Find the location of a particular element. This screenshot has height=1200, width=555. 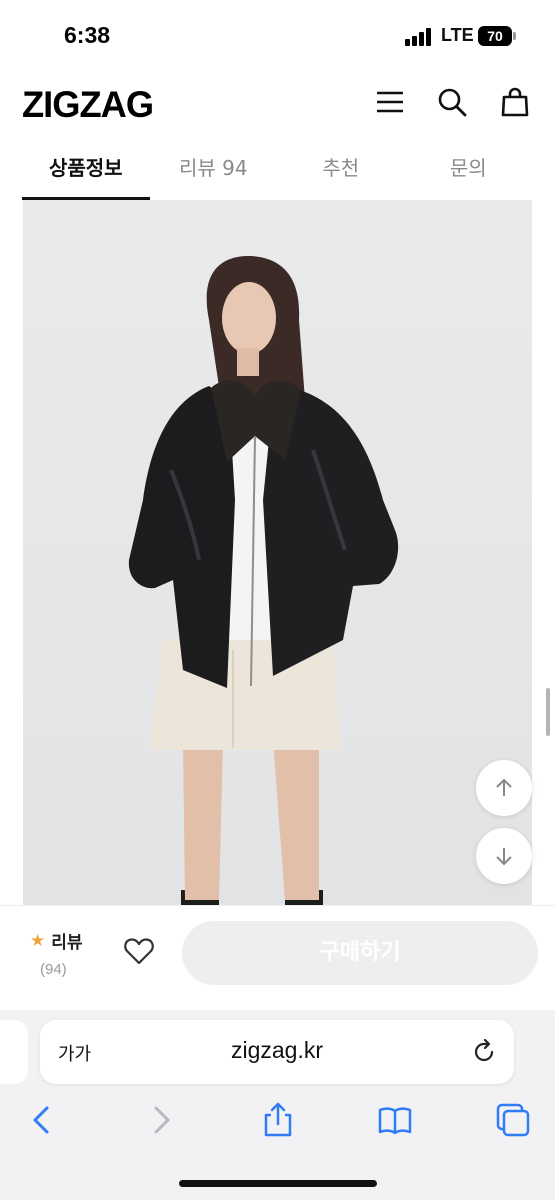

heart-icon is located at coordinates (139, 951).